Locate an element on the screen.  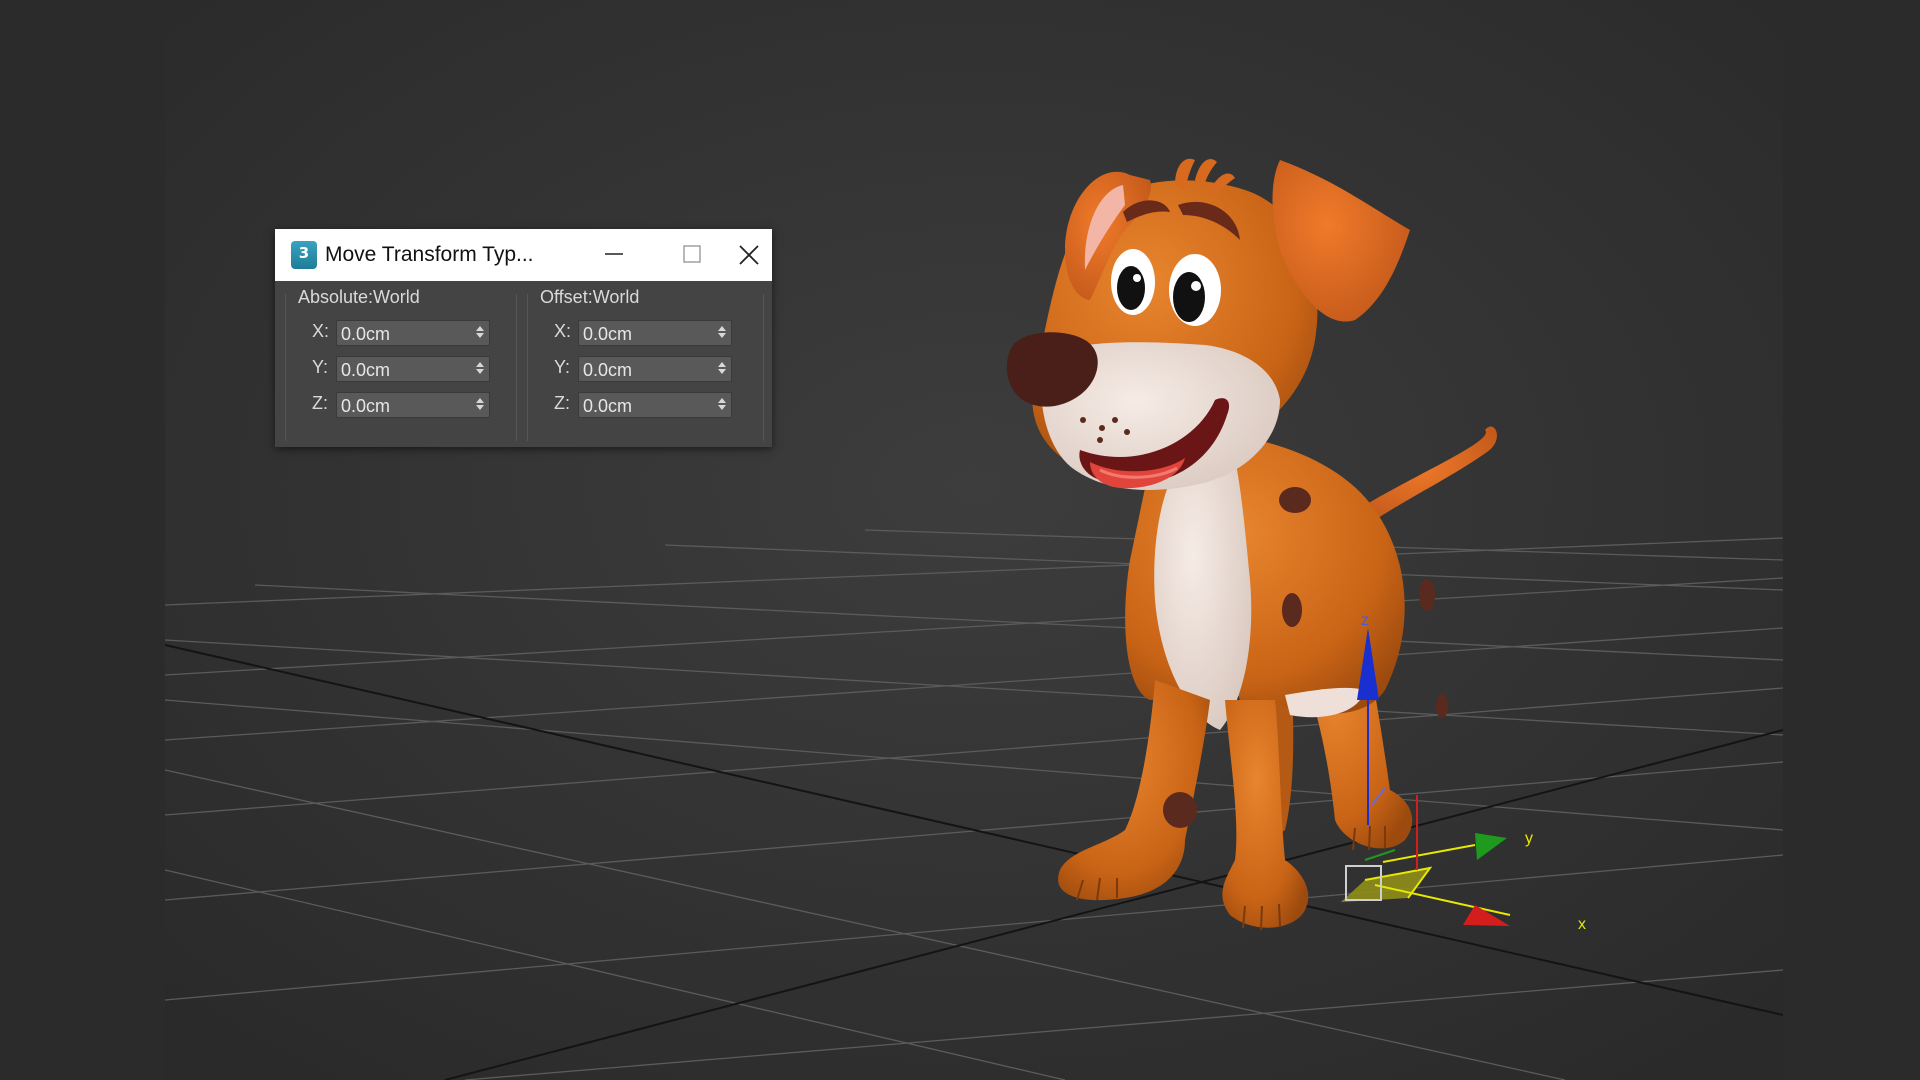
offset-z-row: Z: 0.0cm is located at coordinates (645, 405).